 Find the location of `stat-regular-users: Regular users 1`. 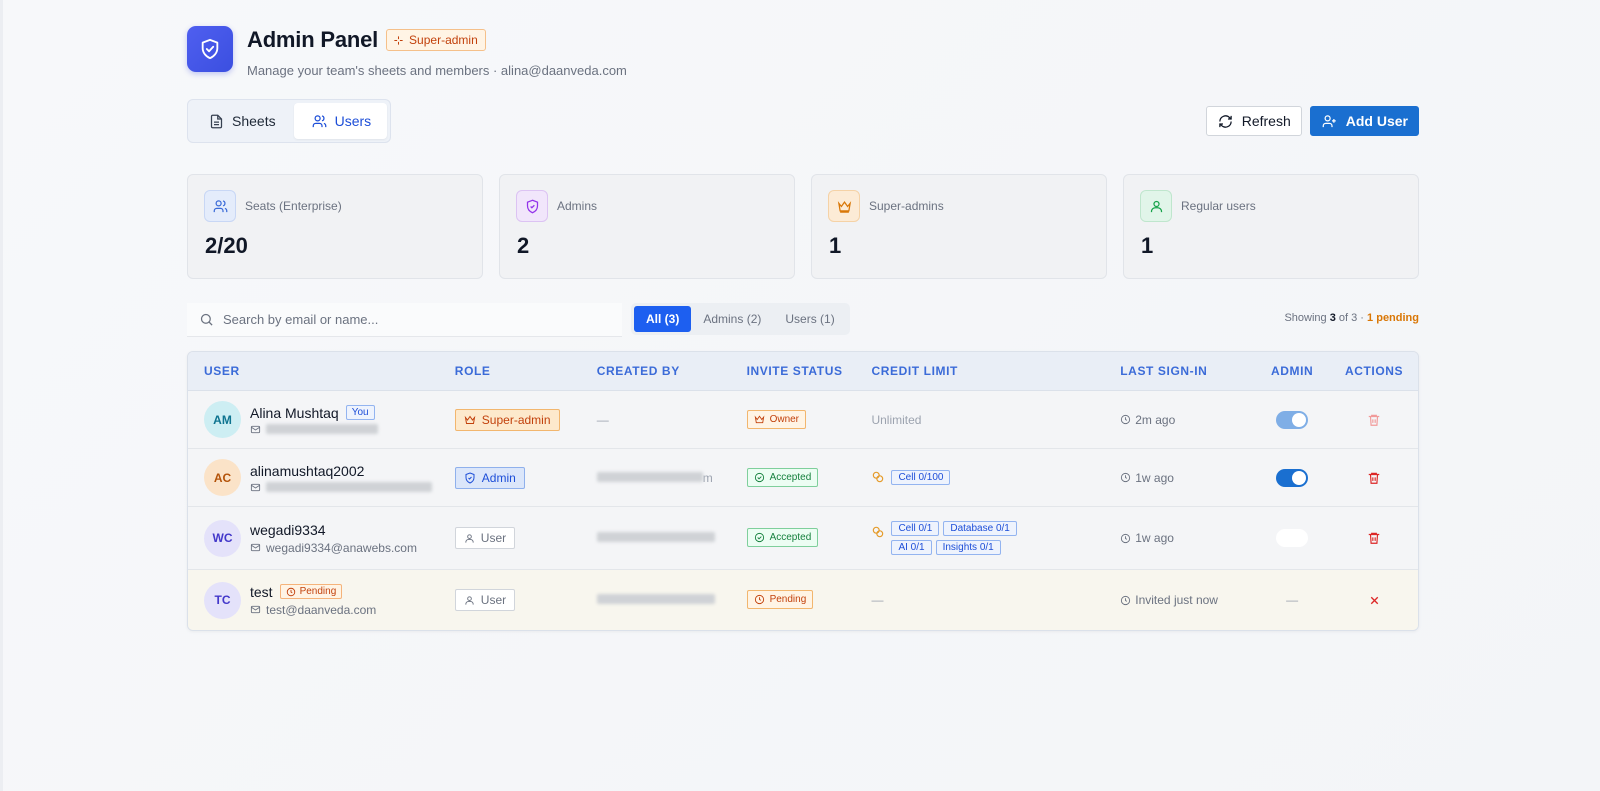

stat-regular-users: Regular users 1 is located at coordinates (1271, 226).